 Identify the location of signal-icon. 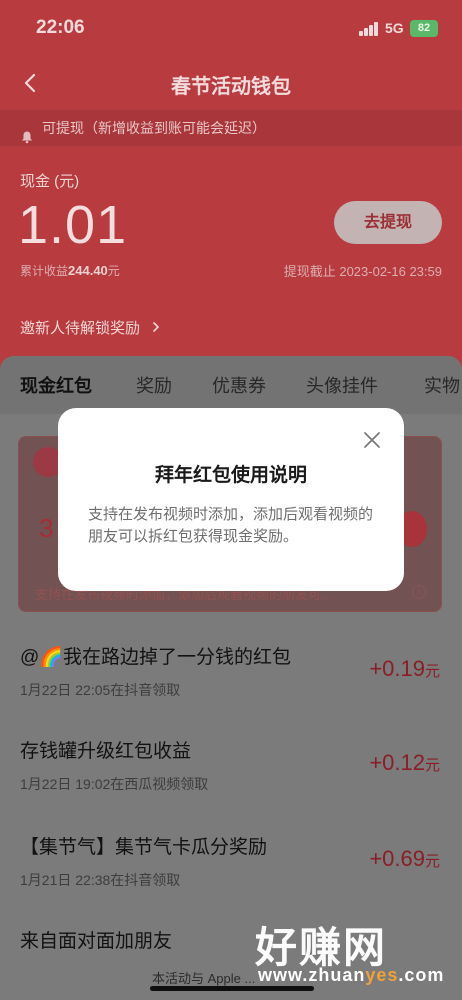
(369, 29).